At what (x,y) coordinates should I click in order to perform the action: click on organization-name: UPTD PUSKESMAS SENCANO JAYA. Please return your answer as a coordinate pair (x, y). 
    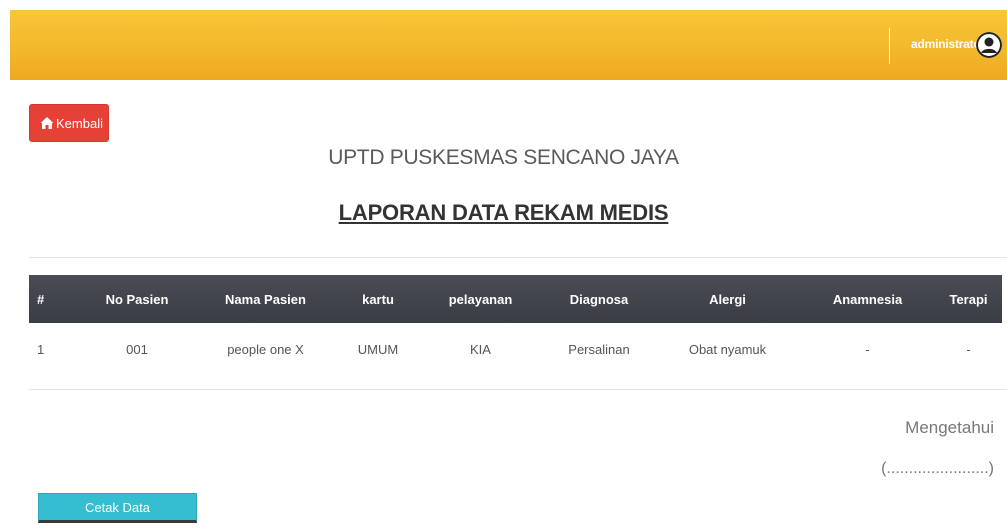
    Looking at the image, I should click on (503, 157).